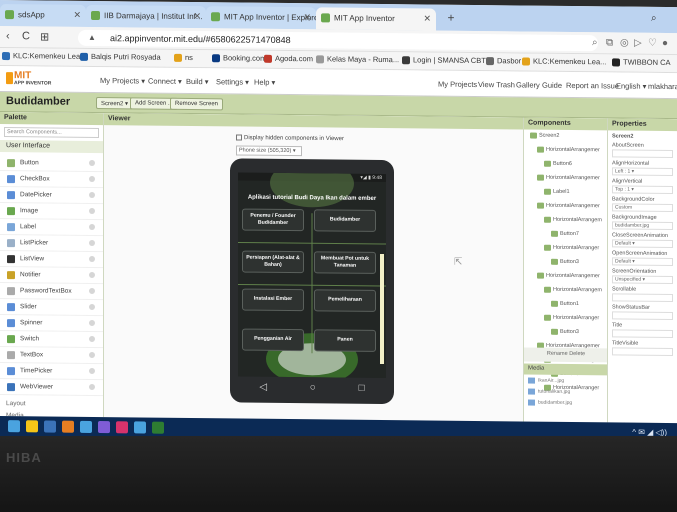 The width and height of the screenshot is (677, 512). Describe the element at coordinates (197, 81) in the screenshot. I see `menu-build: Build ▾` at that location.